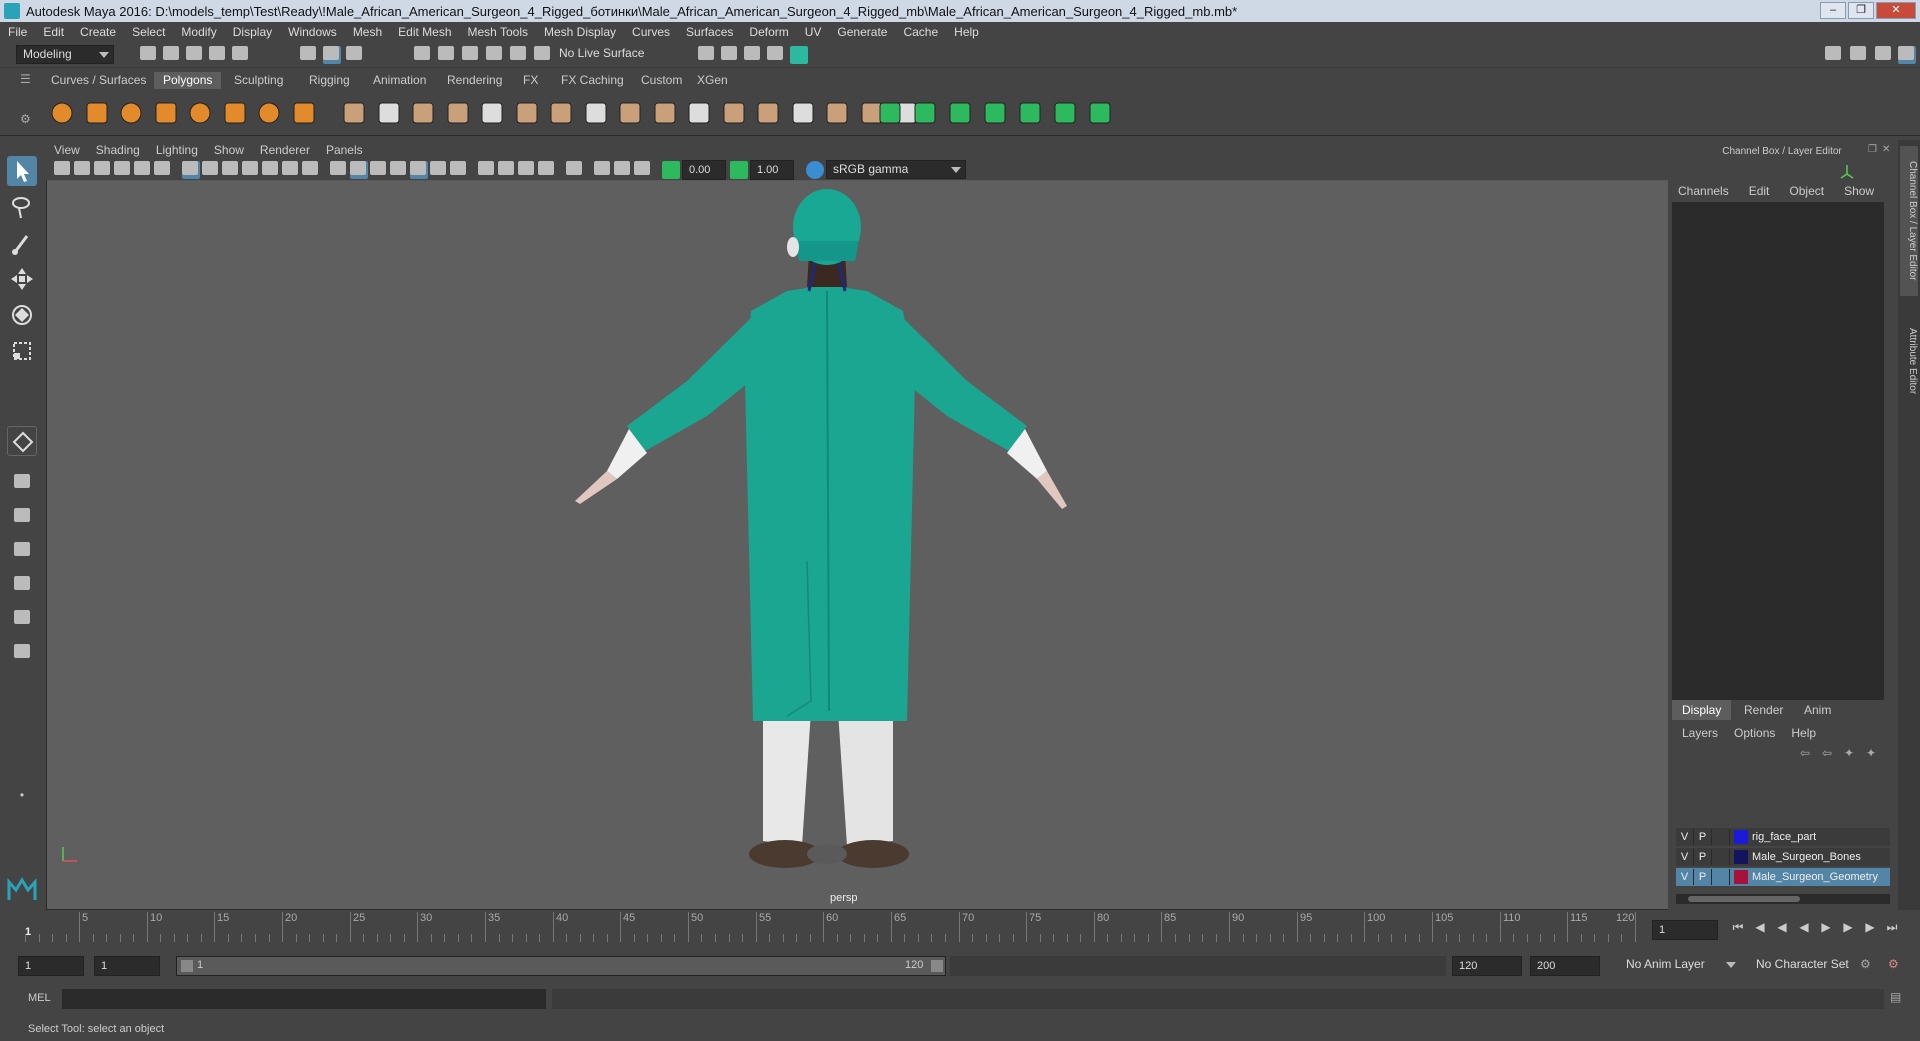 The height and width of the screenshot is (1041, 1920). Describe the element at coordinates (103, 170) in the screenshot. I see `bookmark-icon` at that location.